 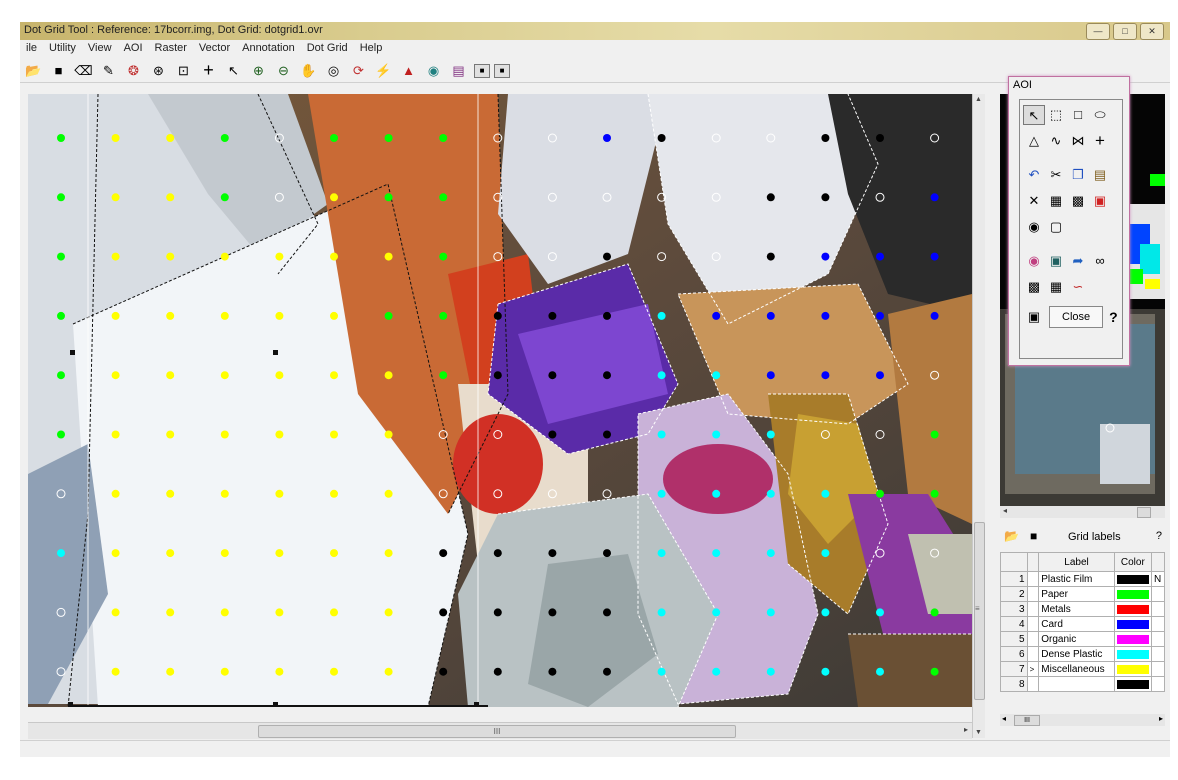 I want to click on point-icon: +, so click(x=1100, y=141).